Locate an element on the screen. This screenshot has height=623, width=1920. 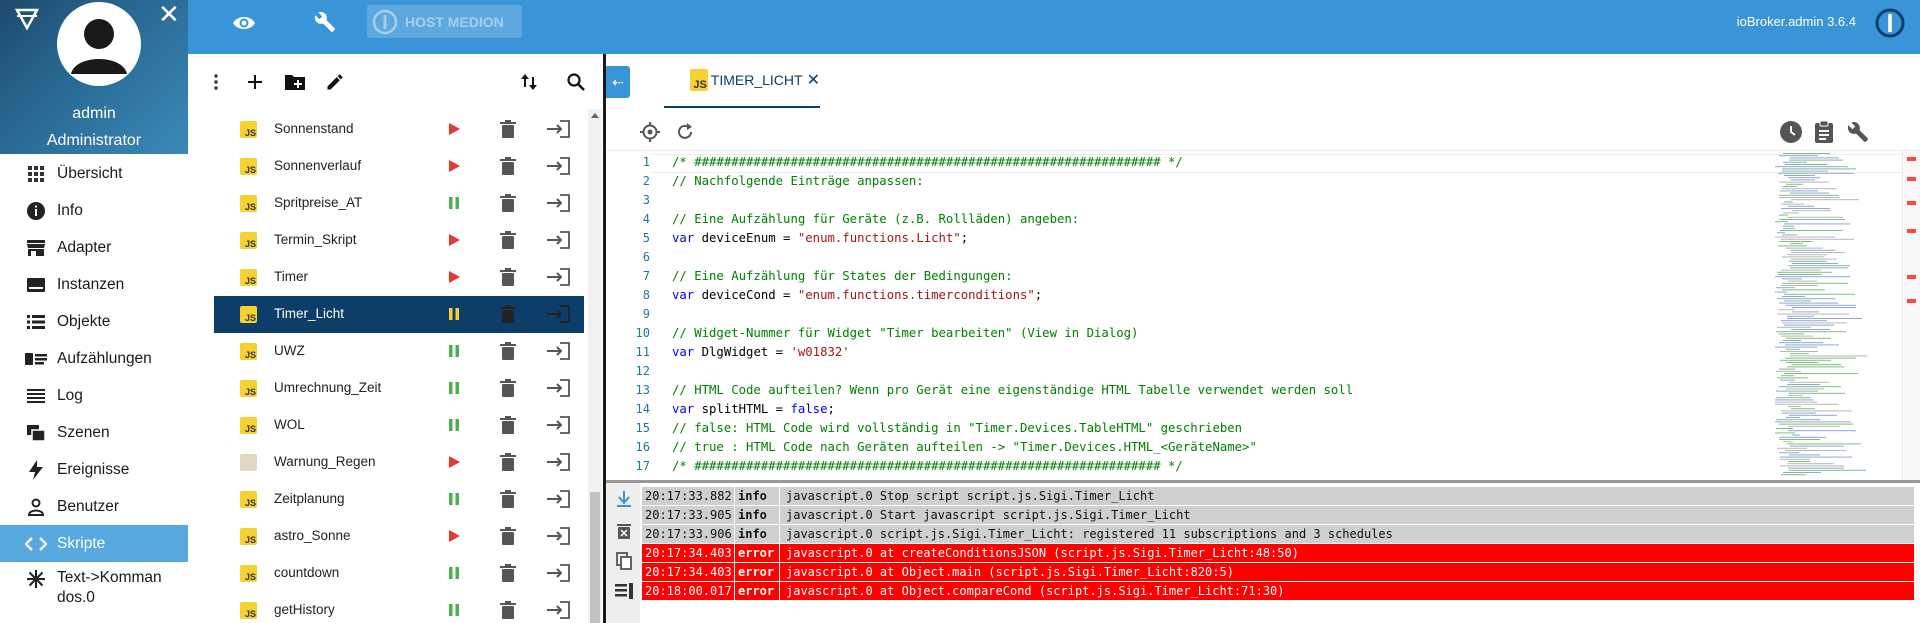
script-row: JS astro_Sonne is located at coordinates (399, 536).